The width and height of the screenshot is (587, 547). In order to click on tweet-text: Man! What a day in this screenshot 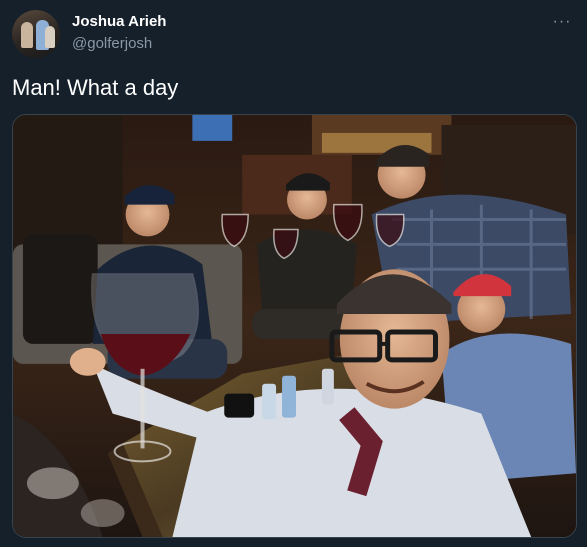, I will do `click(95, 87)`.